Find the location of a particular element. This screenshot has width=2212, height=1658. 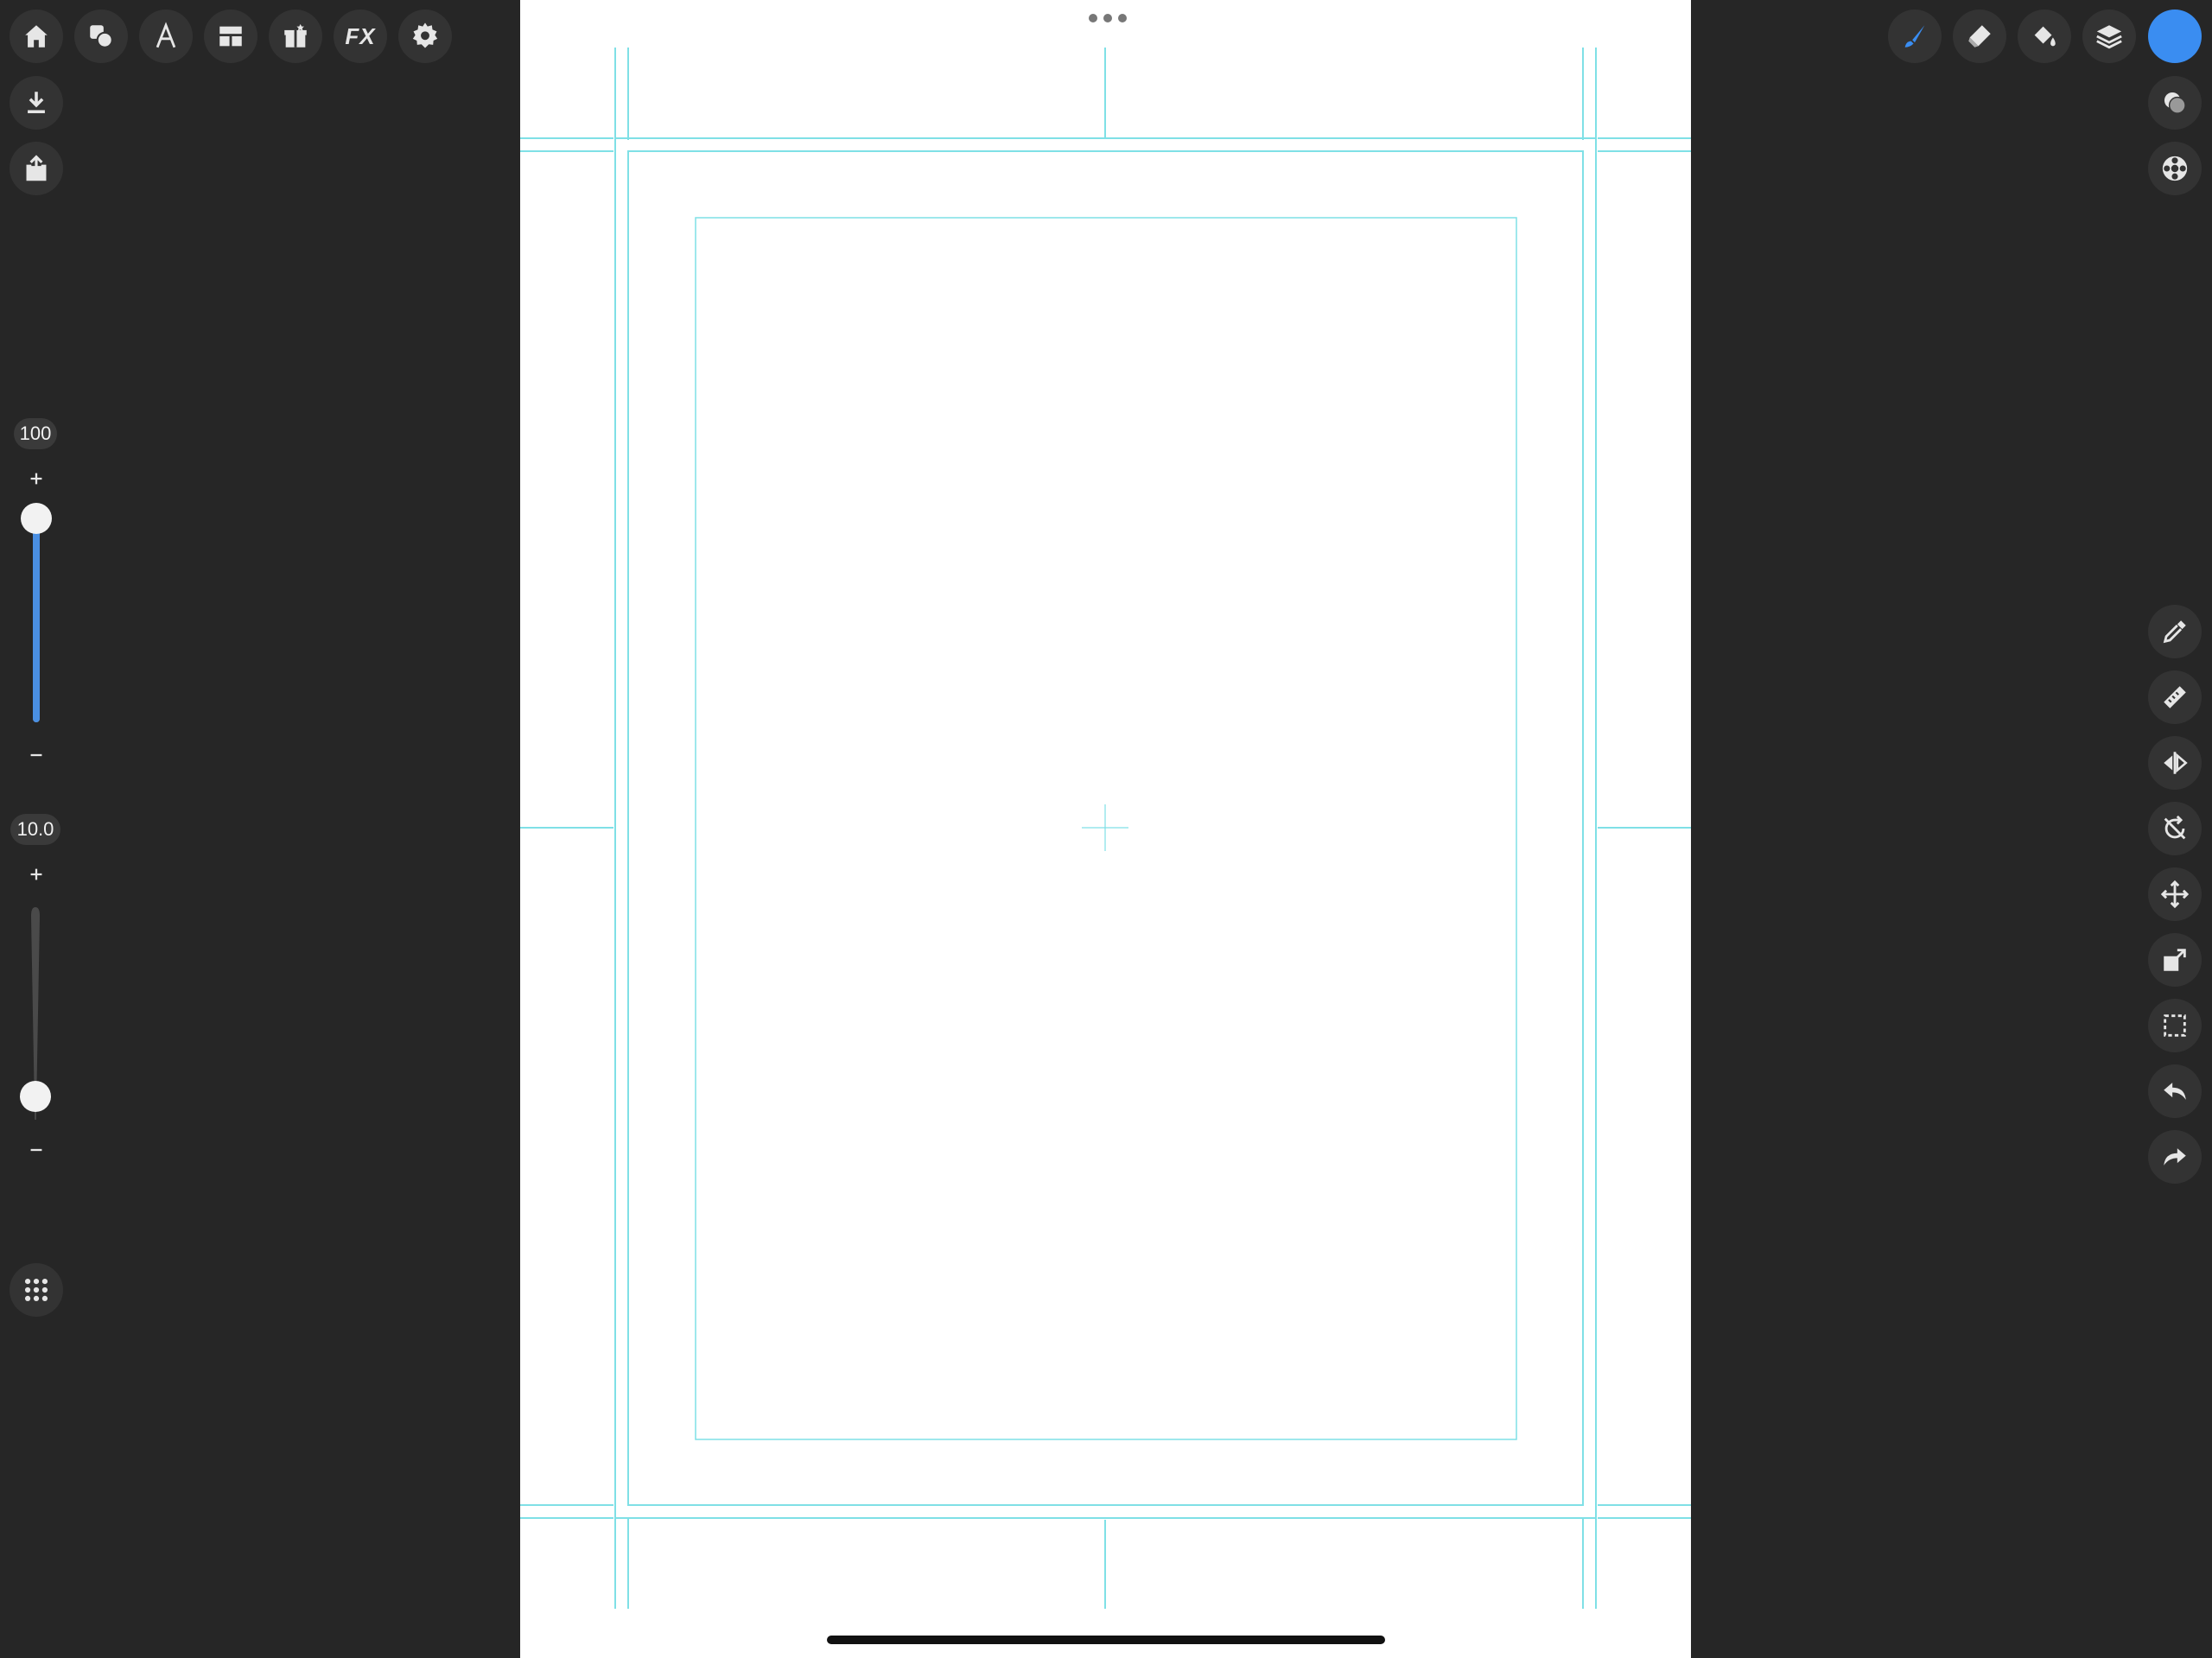

undo-button is located at coordinates (2175, 1091).